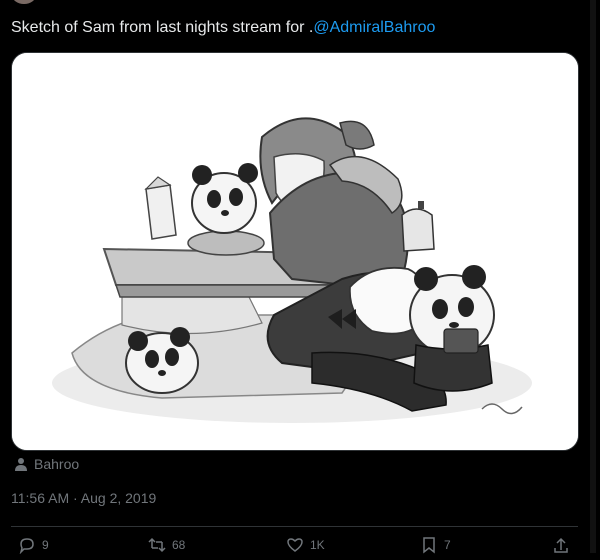 The width and height of the screenshot is (600, 560). What do you see at coordinates (374, 27) in the screenshot?
I see `mention-link: @AdmiralBahroo` at bounding box center [374, 27].